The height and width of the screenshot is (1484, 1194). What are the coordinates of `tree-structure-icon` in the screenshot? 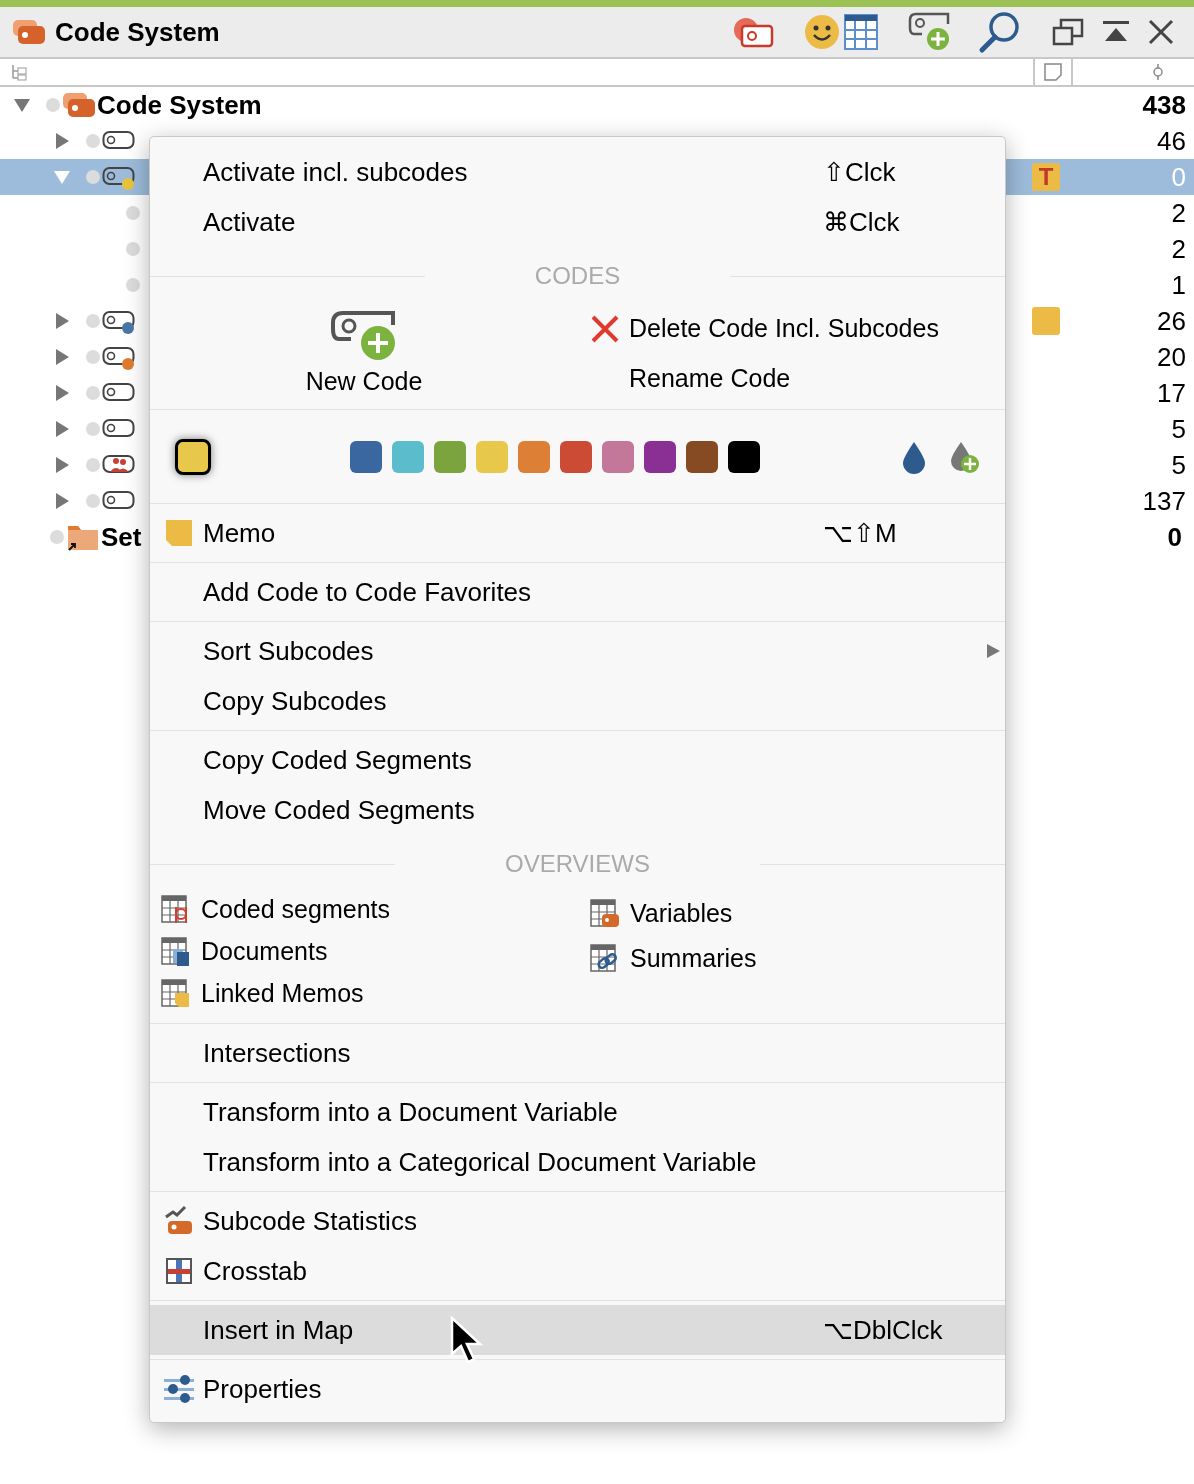 It's located at (19, 72).